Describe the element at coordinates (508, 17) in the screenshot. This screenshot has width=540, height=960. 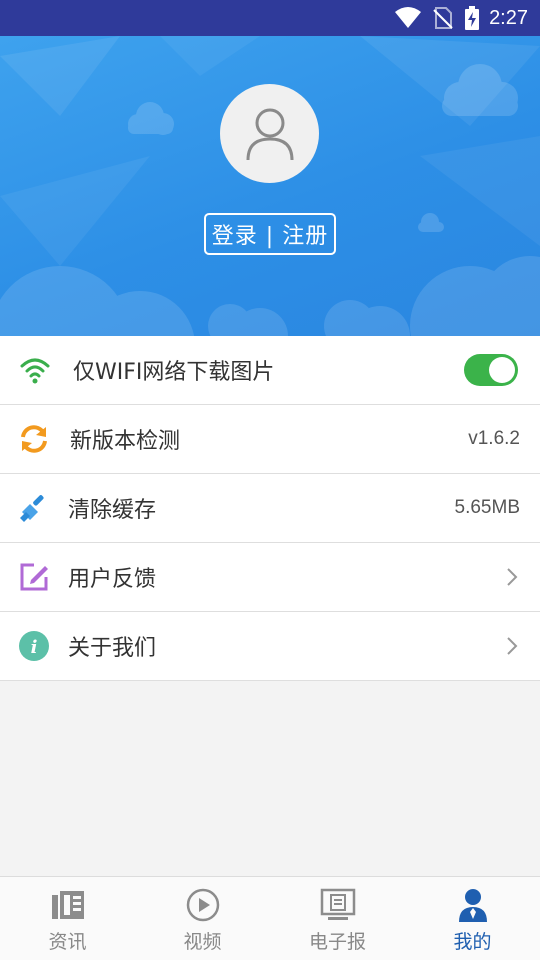
I see `status-time: 2:27` at that location.